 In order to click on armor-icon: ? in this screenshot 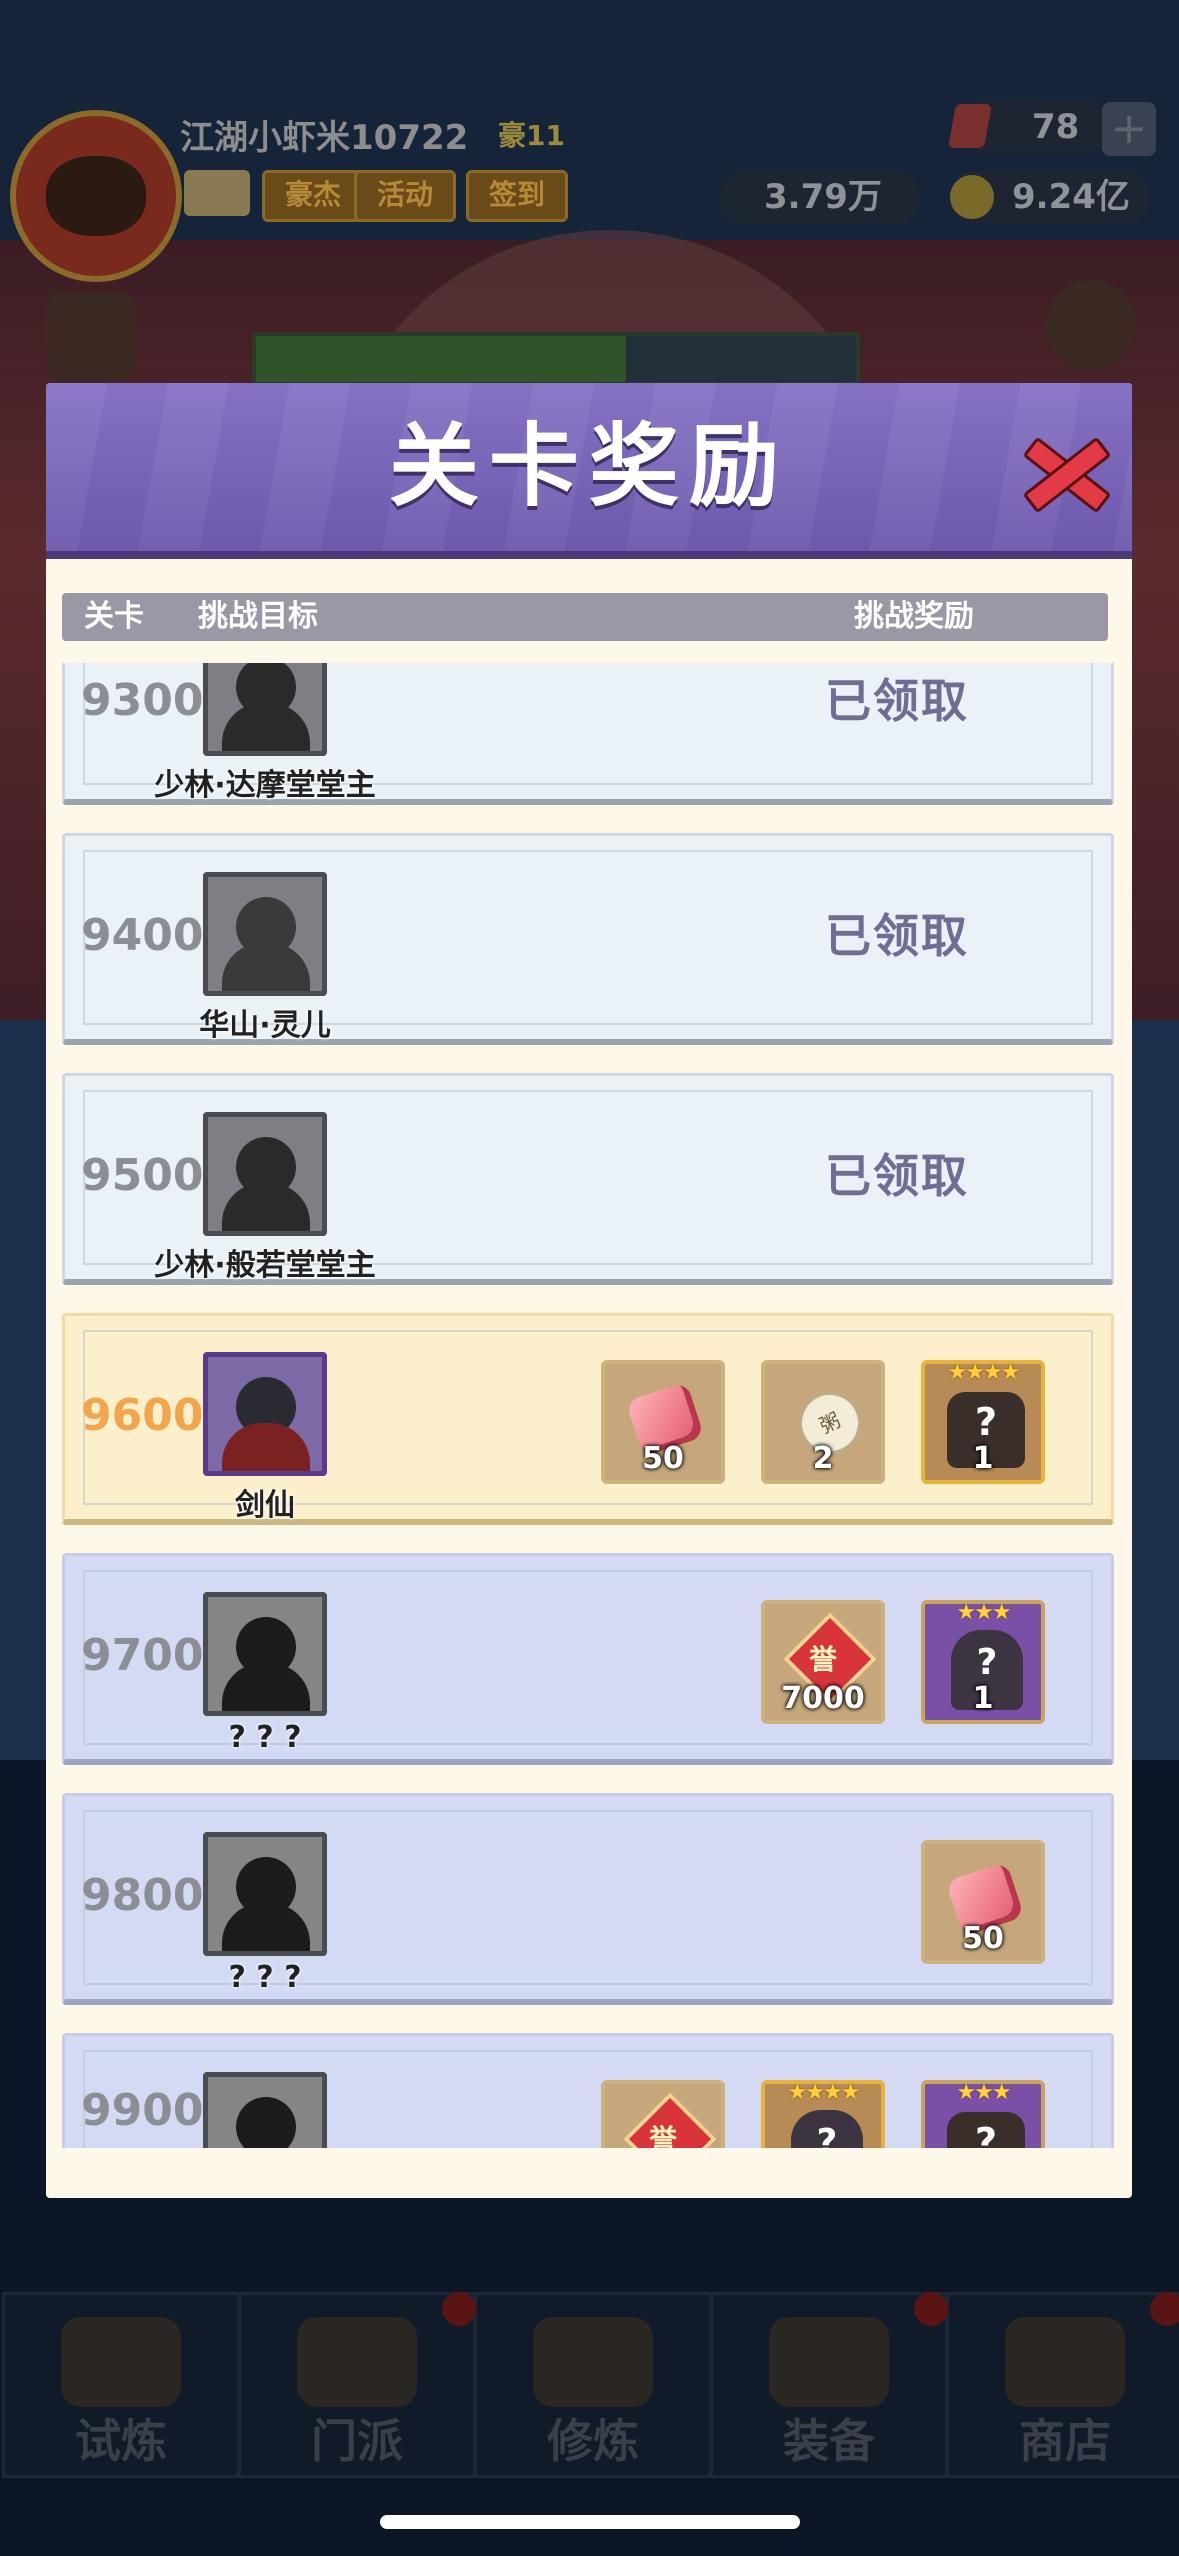, I will do `click(986, 2130)`.